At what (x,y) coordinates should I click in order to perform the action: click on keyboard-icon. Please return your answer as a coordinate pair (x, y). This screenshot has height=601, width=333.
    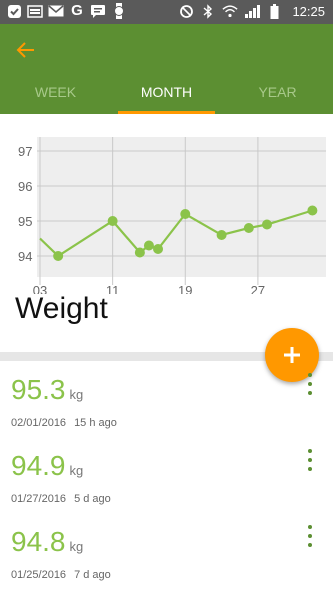
    Looking at the image, I should click on (35, 11).